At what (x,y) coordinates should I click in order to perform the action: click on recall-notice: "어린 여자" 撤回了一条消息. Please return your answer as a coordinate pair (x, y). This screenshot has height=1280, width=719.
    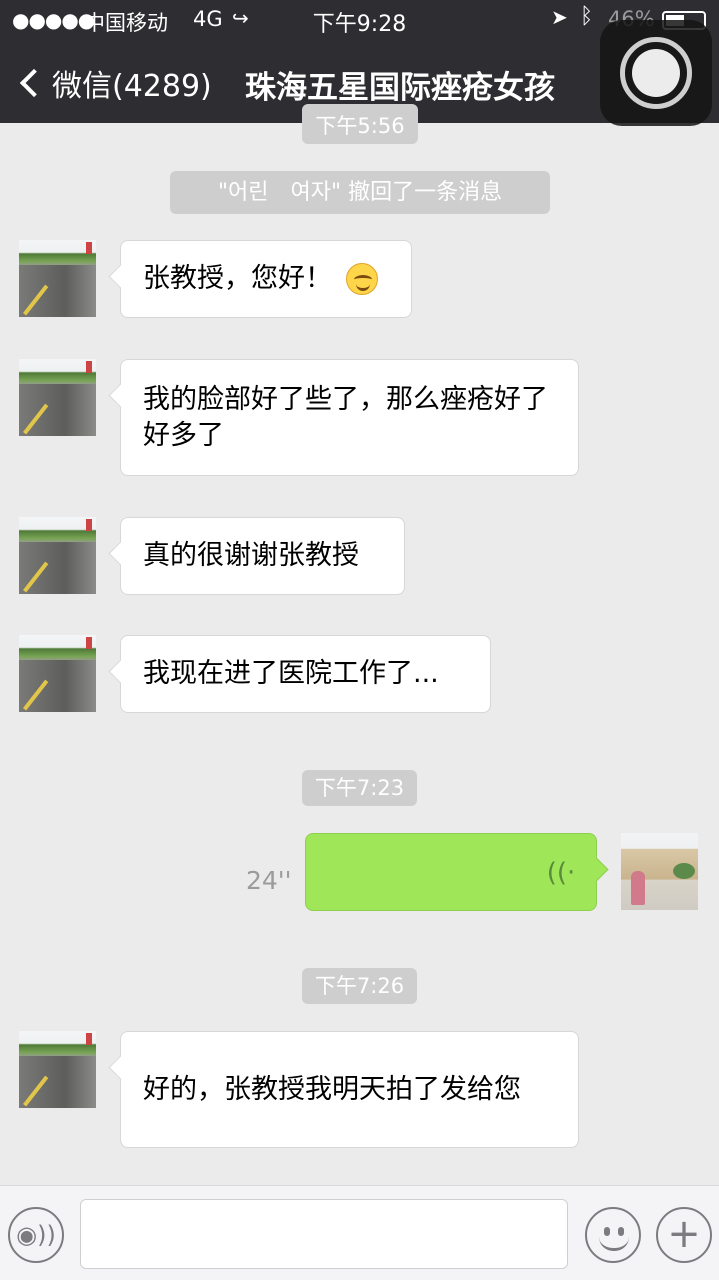
    Looking at the image, I should click on (360, 192).